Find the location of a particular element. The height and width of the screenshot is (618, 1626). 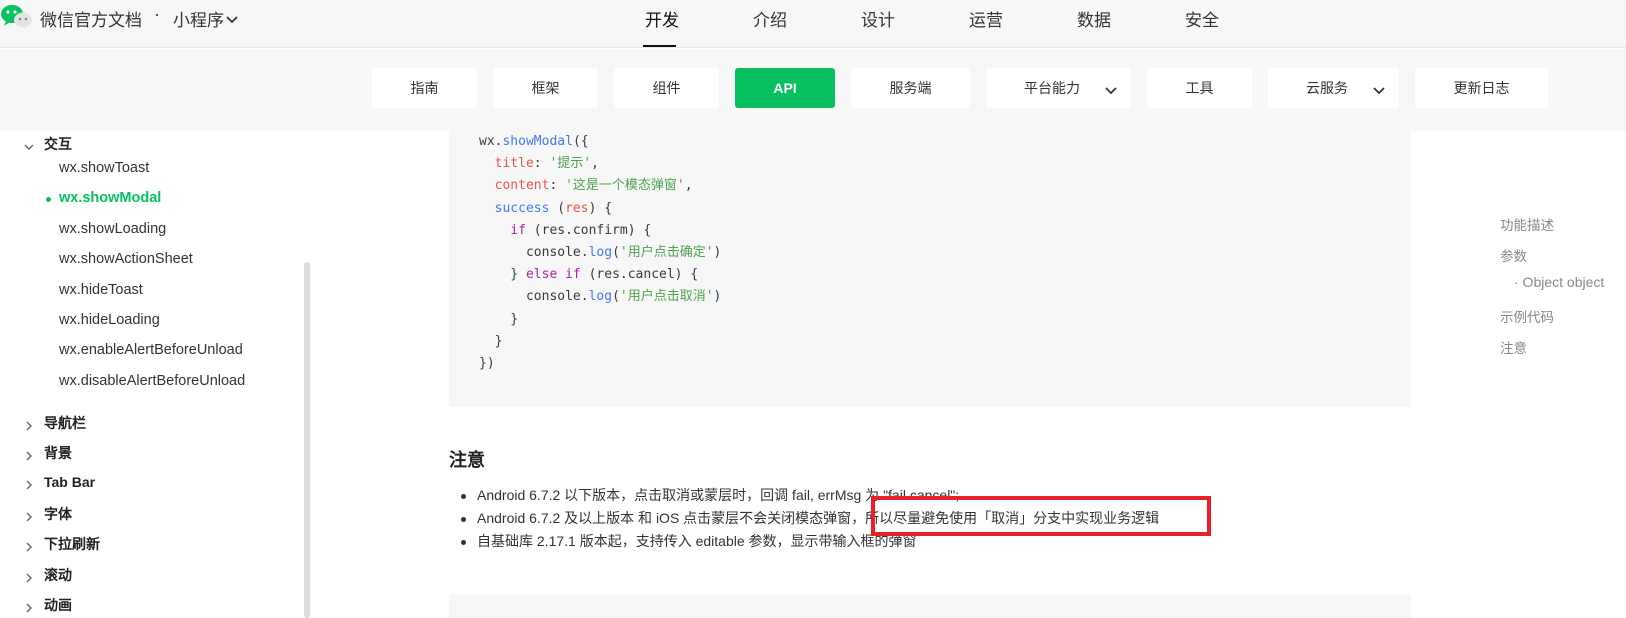

code-token-keyword: else is located at coordinates (541, 275).